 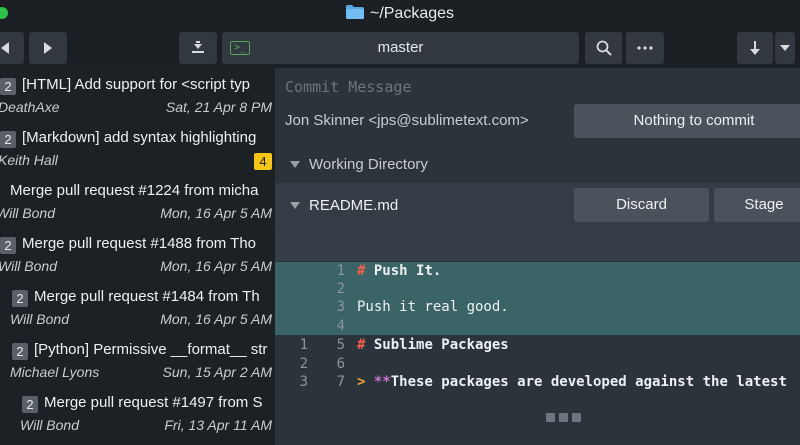 What do you see at coordinates (537, 244) in the screenshot?
I see `hunk-header` at bounding box center [537, 244].